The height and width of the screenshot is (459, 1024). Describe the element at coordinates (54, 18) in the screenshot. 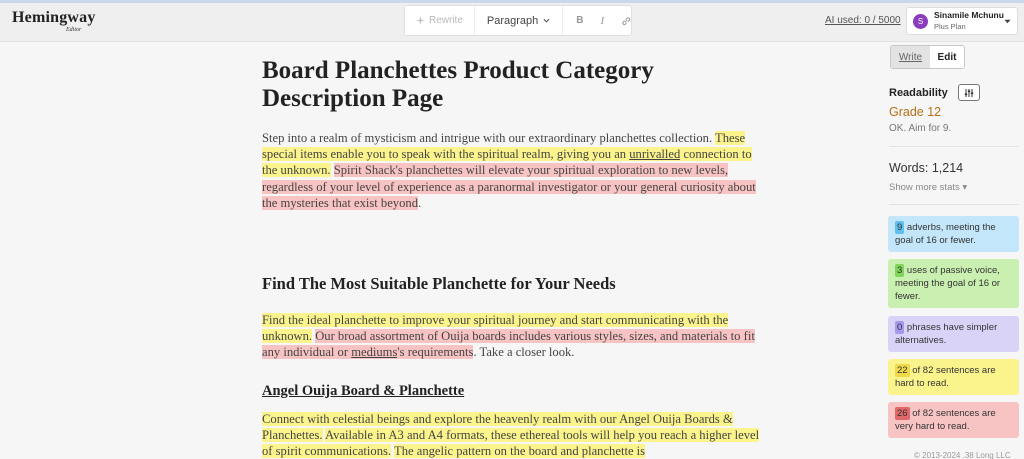

I see `app-logo: Hemingway` at that location.